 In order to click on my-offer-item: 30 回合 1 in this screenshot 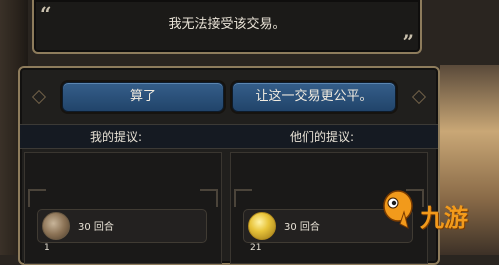, I will do `click(122, 231)`.